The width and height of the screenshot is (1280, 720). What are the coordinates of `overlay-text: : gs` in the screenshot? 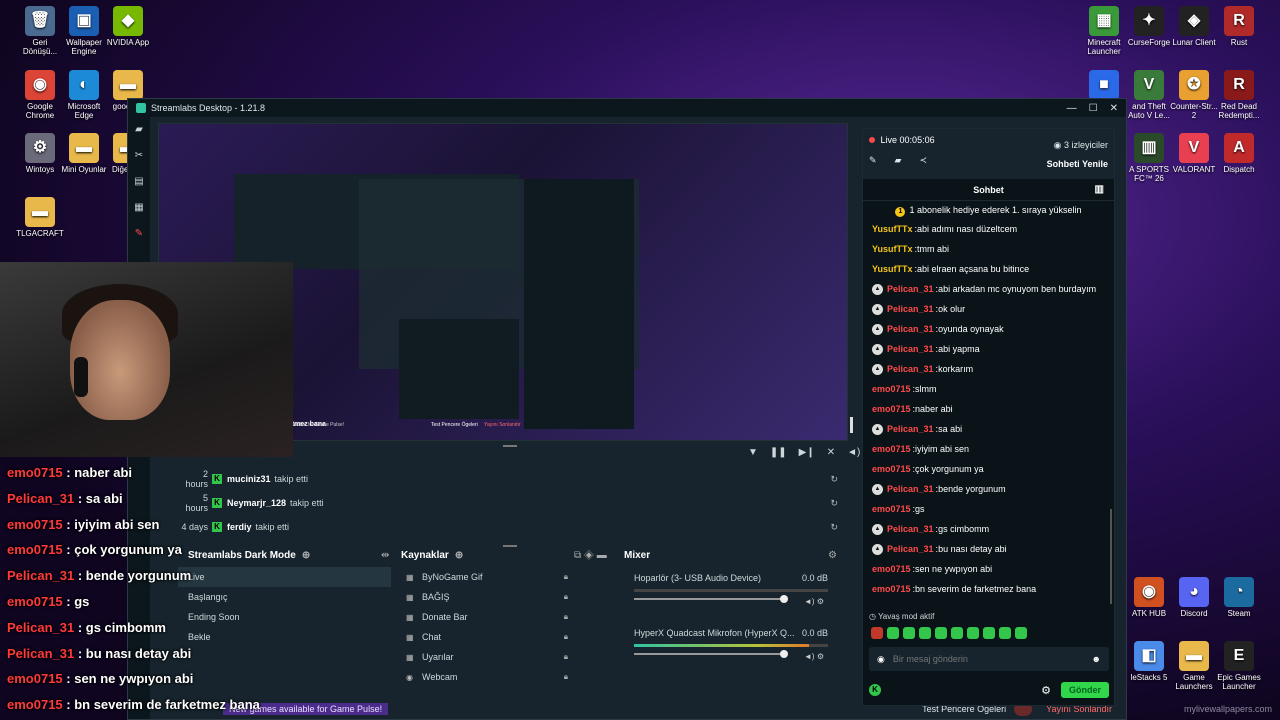 It's located at (76, 601).